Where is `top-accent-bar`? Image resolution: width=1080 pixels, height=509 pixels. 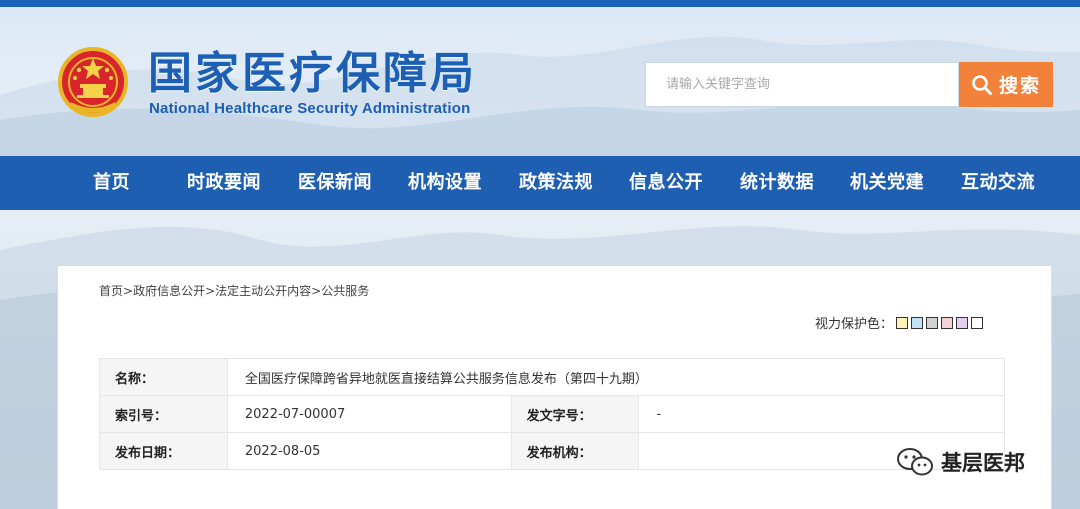 top-accent-bar is located at coordinates (540, 3).